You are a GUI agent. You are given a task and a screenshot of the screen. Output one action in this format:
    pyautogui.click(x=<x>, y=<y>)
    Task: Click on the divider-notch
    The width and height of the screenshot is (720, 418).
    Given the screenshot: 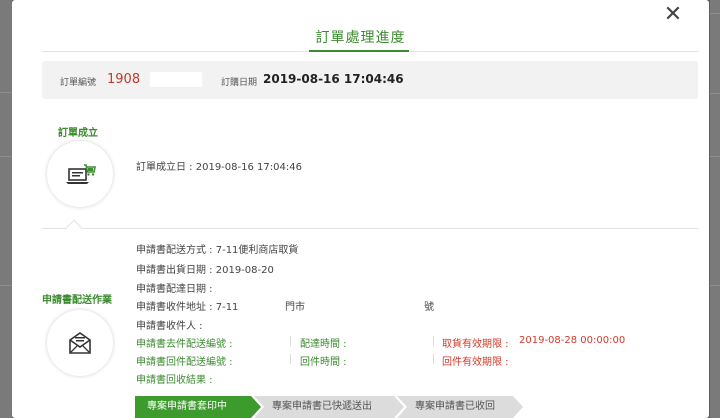 What is the action you would take?
    pyautogui.click(x=74, y=228)
    